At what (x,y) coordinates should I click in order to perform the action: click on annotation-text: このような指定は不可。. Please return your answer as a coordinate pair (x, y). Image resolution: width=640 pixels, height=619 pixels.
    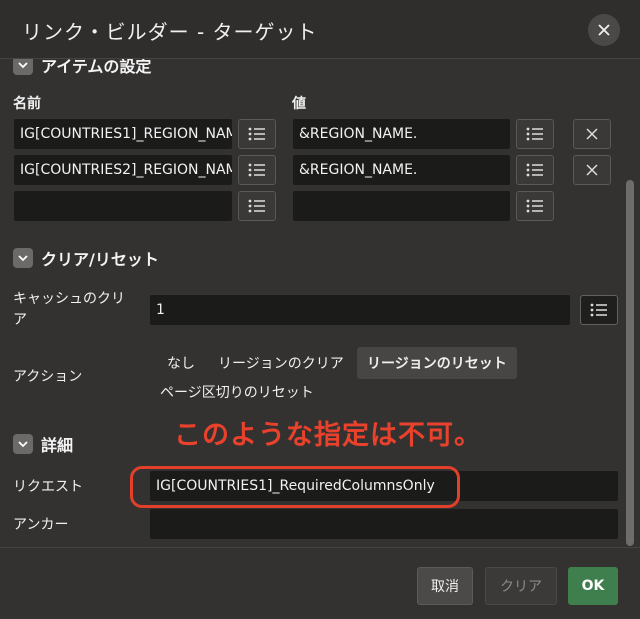
    Looking at the image, I should click on (328, 435).